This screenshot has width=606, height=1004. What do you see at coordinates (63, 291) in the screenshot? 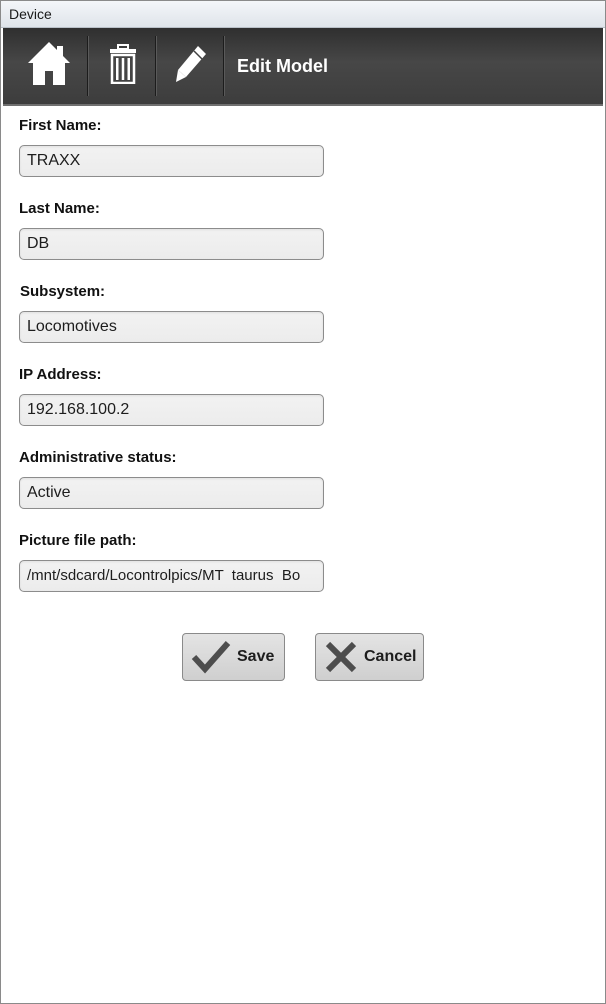
I see `subsystem-label: Subsystem:` at bounding box center [63, 291].